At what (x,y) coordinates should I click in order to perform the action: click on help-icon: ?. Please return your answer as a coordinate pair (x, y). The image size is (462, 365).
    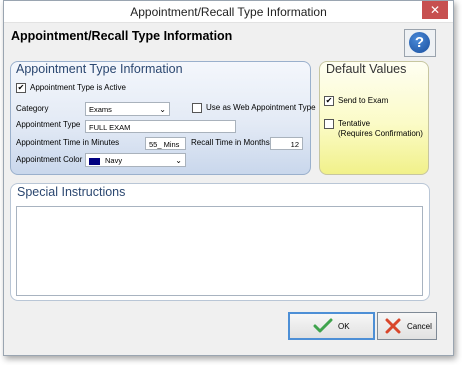
    Looking at the image, I should click on (419, 42).